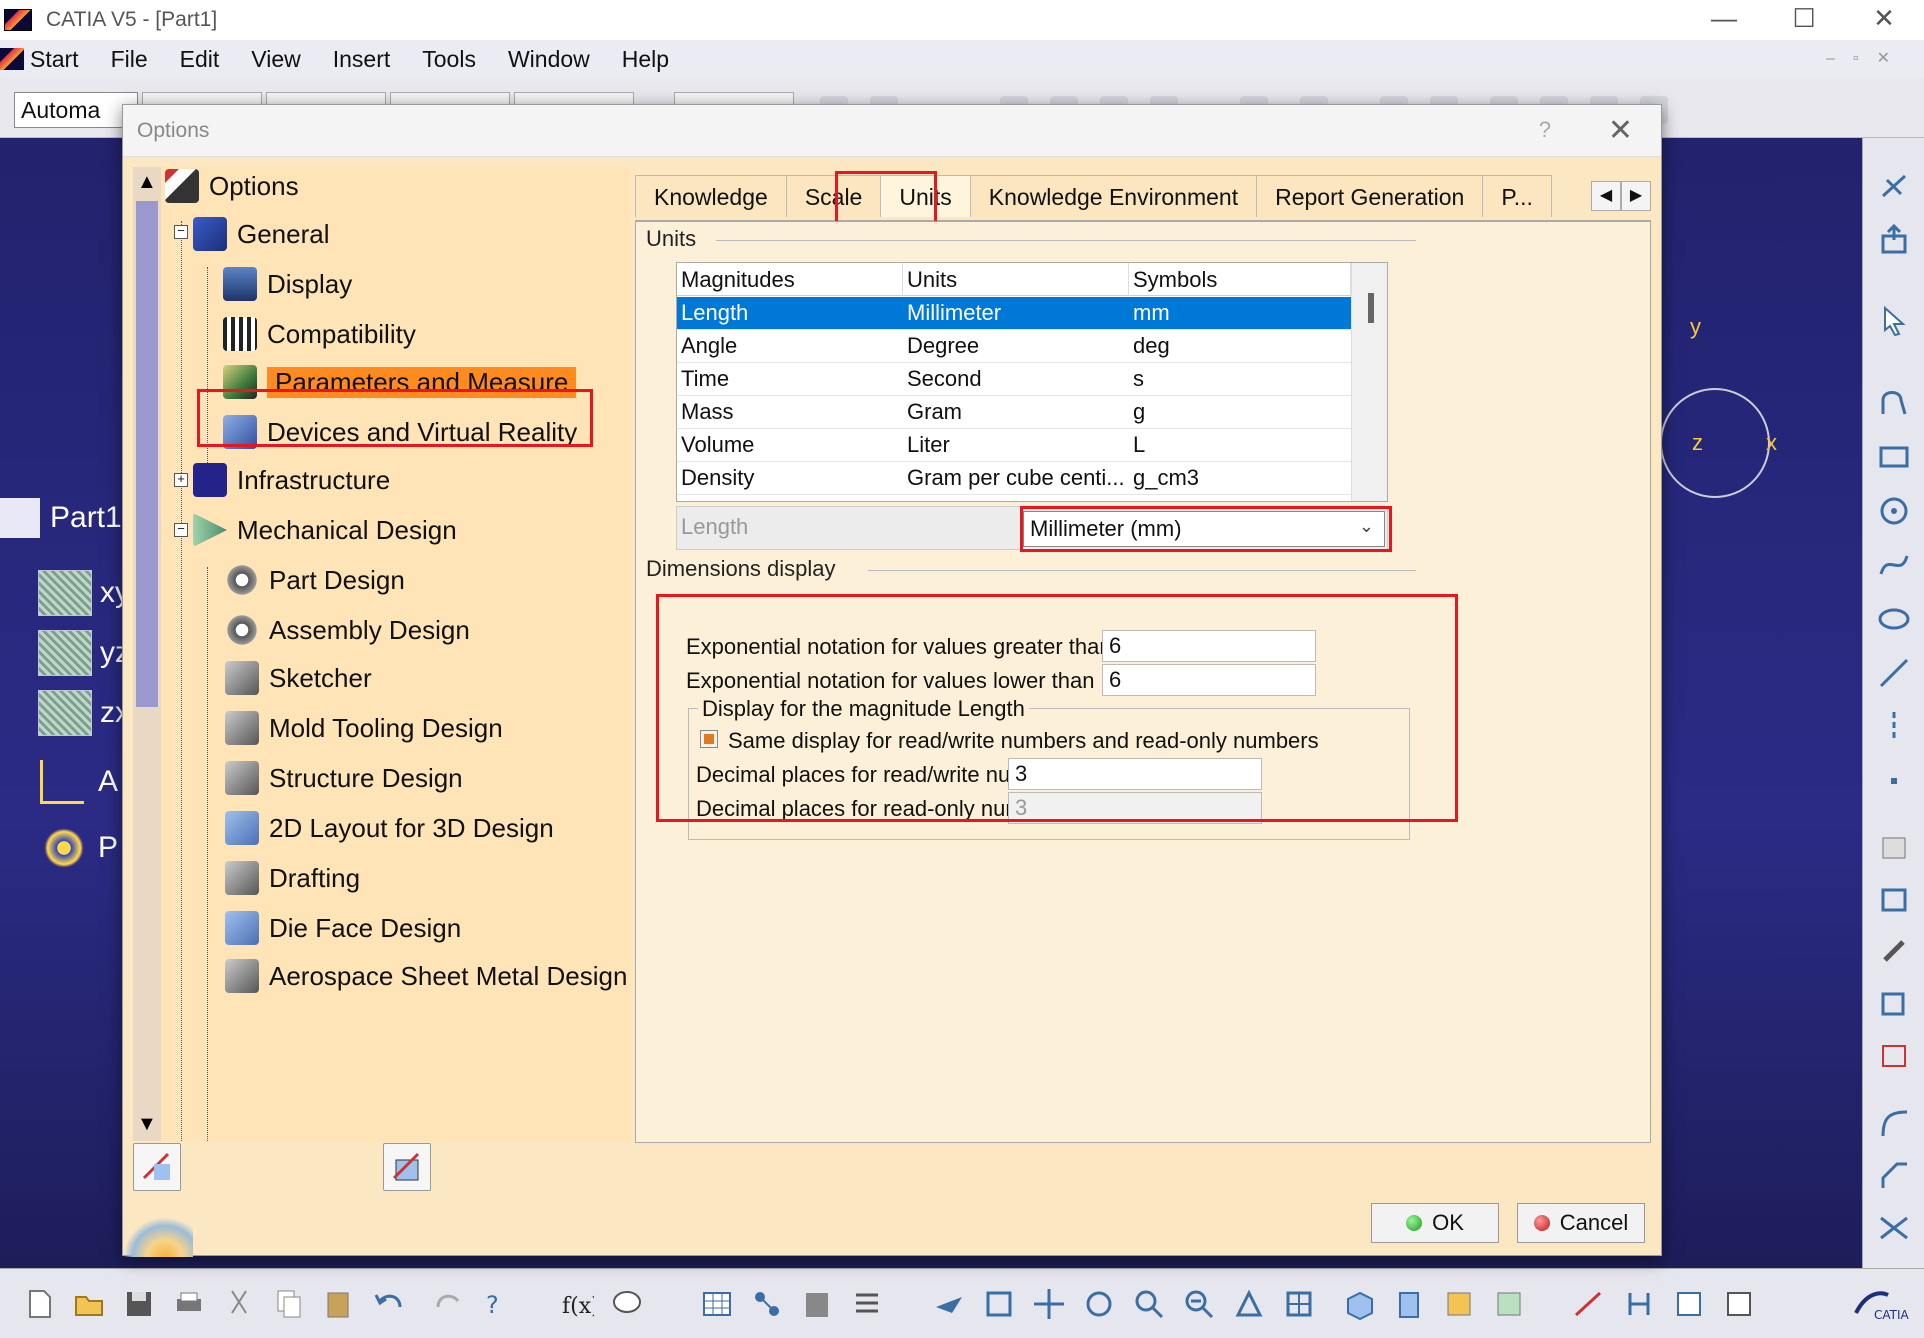 The height and width of the screenshot is (1338, 1924). Describe the element at coordinates (1894, 951) in the screenshot. I see `fix-together-icon` at that location.